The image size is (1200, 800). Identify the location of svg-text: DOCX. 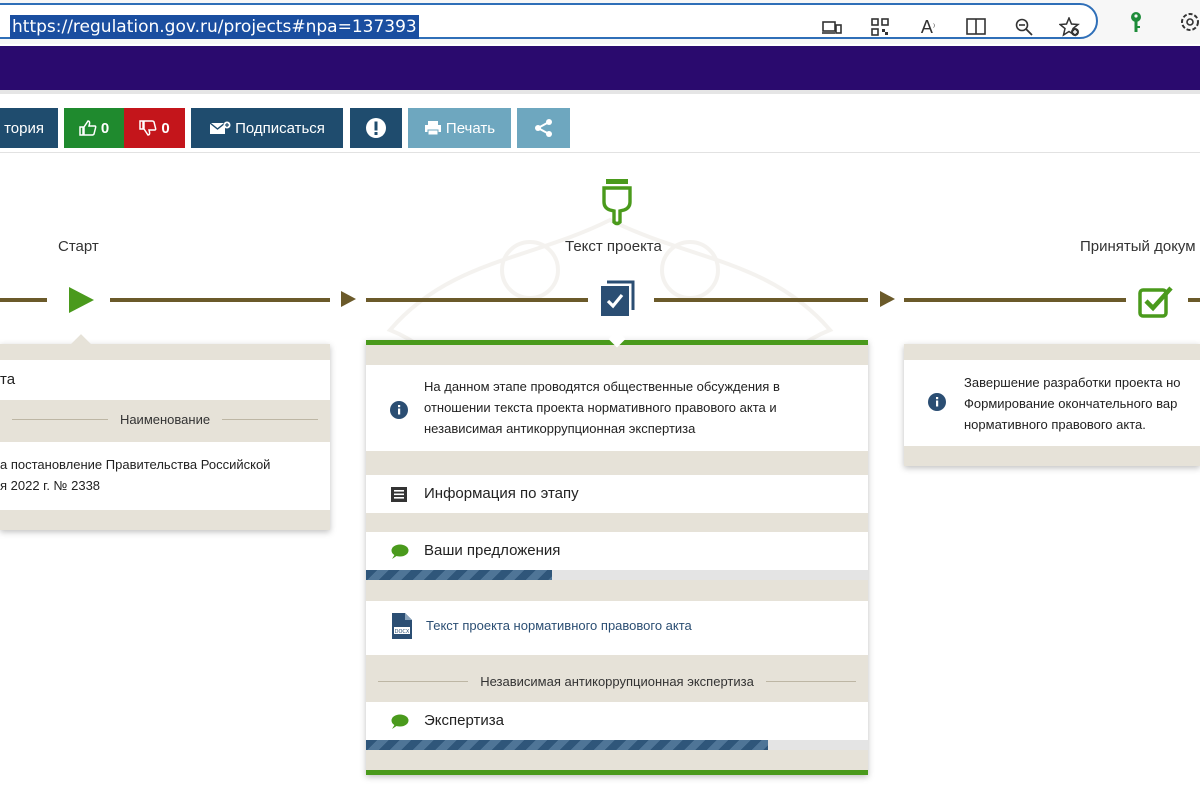
(402, 632).